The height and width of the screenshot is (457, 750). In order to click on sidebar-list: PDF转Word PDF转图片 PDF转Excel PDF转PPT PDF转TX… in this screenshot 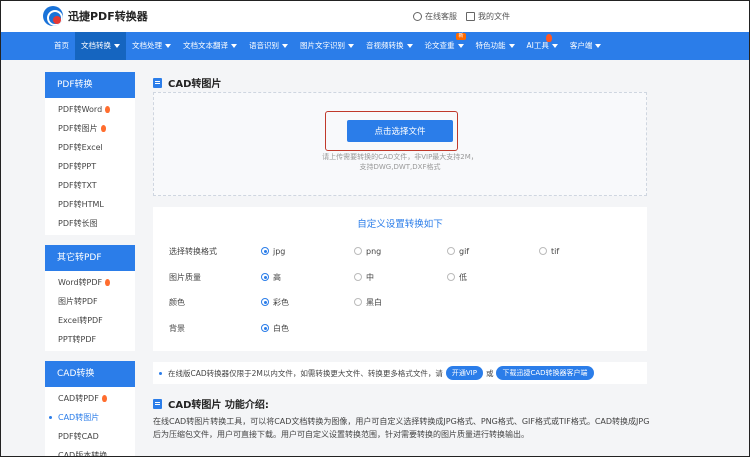, I will do `click(90, 166)`.